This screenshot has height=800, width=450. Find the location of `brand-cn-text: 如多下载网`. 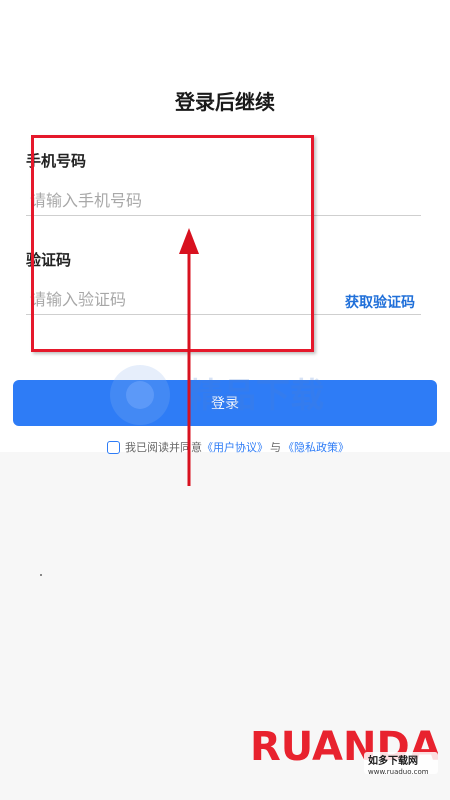

brand-cn-text: 如多下载网 is located at coordinates (393, 760).